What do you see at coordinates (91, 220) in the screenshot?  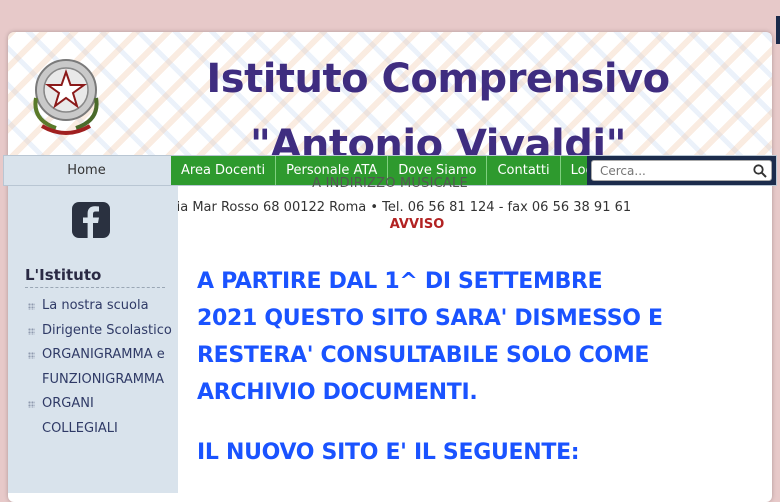 I see `facebook-icon` at bounding box center [91, 220].